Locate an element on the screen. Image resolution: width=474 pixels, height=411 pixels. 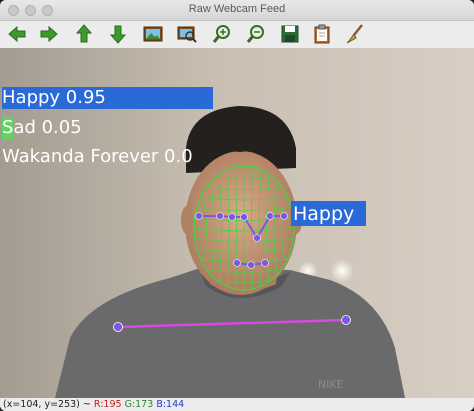
image-icon is located at coordinates (153, 34).